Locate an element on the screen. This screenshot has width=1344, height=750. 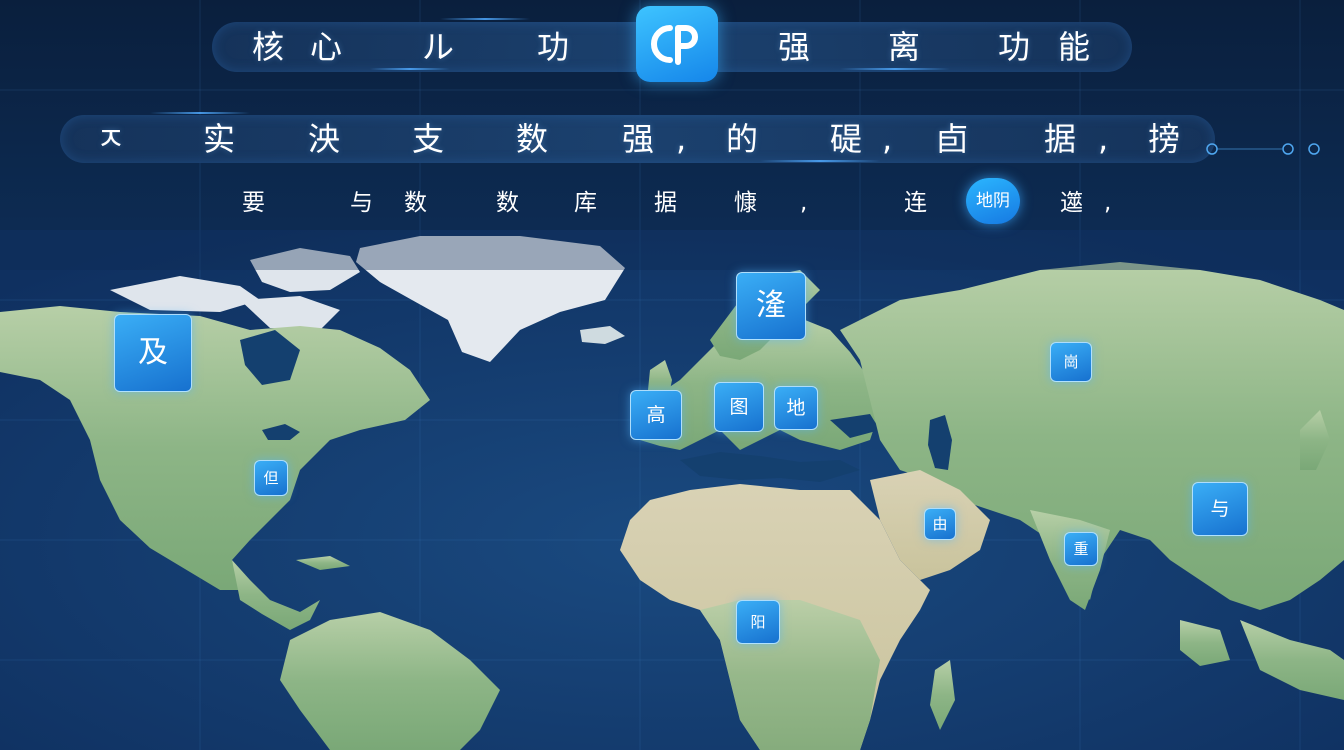
subtitle-char: 遾 is located at coordinates (1071, 203).